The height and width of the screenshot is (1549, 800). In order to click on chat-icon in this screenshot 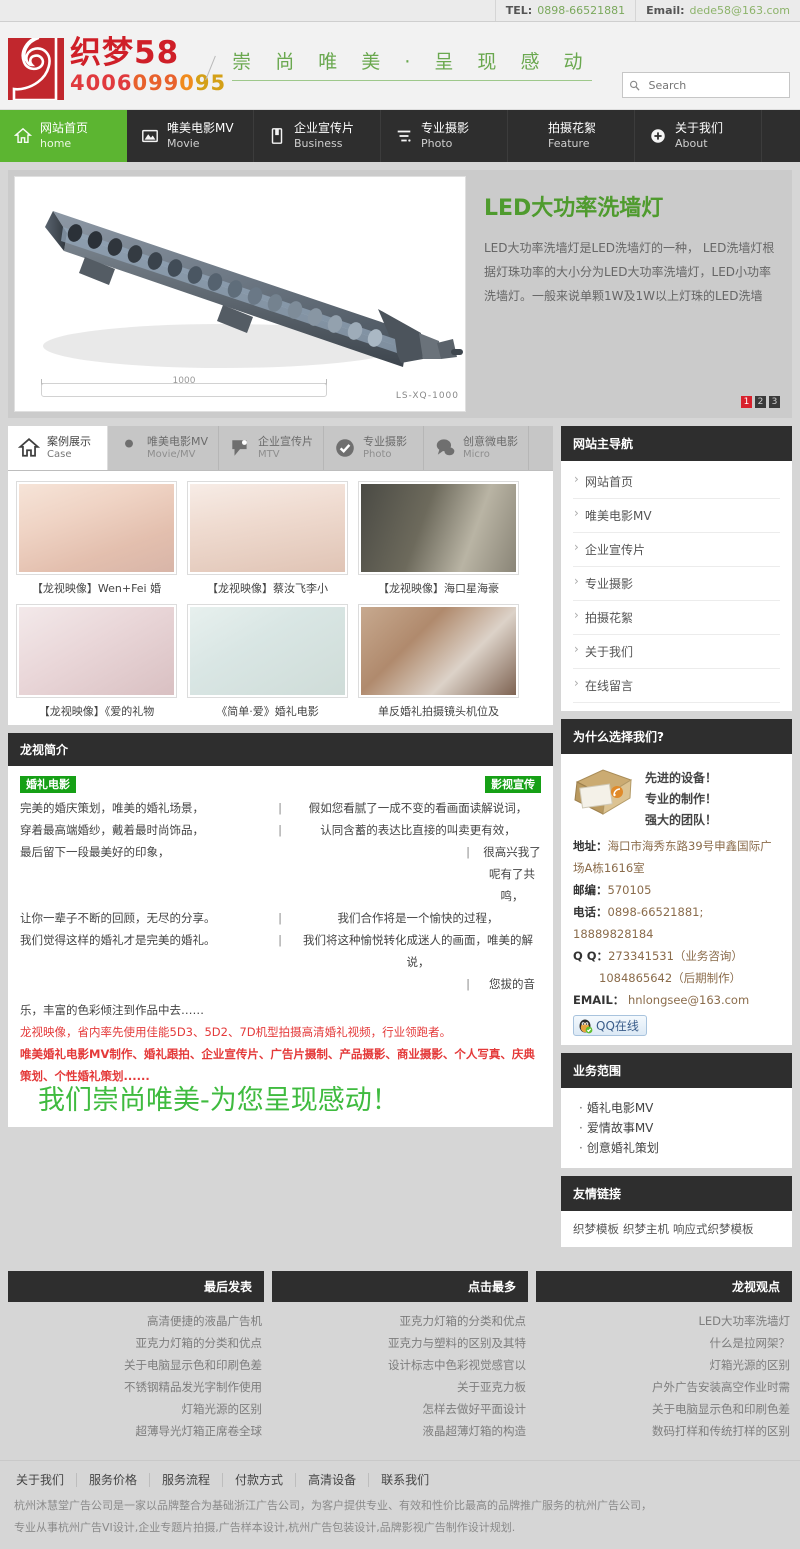, I will do `click(445, 447)`.